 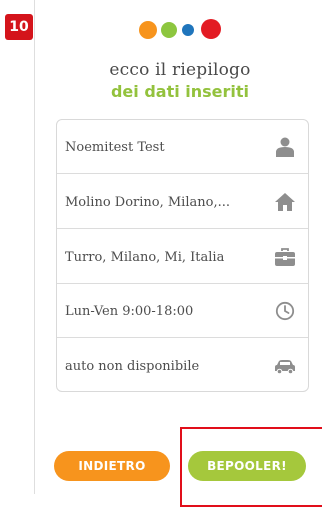 I want to click on step-number-badge: 10, so click(x=19, y=27).